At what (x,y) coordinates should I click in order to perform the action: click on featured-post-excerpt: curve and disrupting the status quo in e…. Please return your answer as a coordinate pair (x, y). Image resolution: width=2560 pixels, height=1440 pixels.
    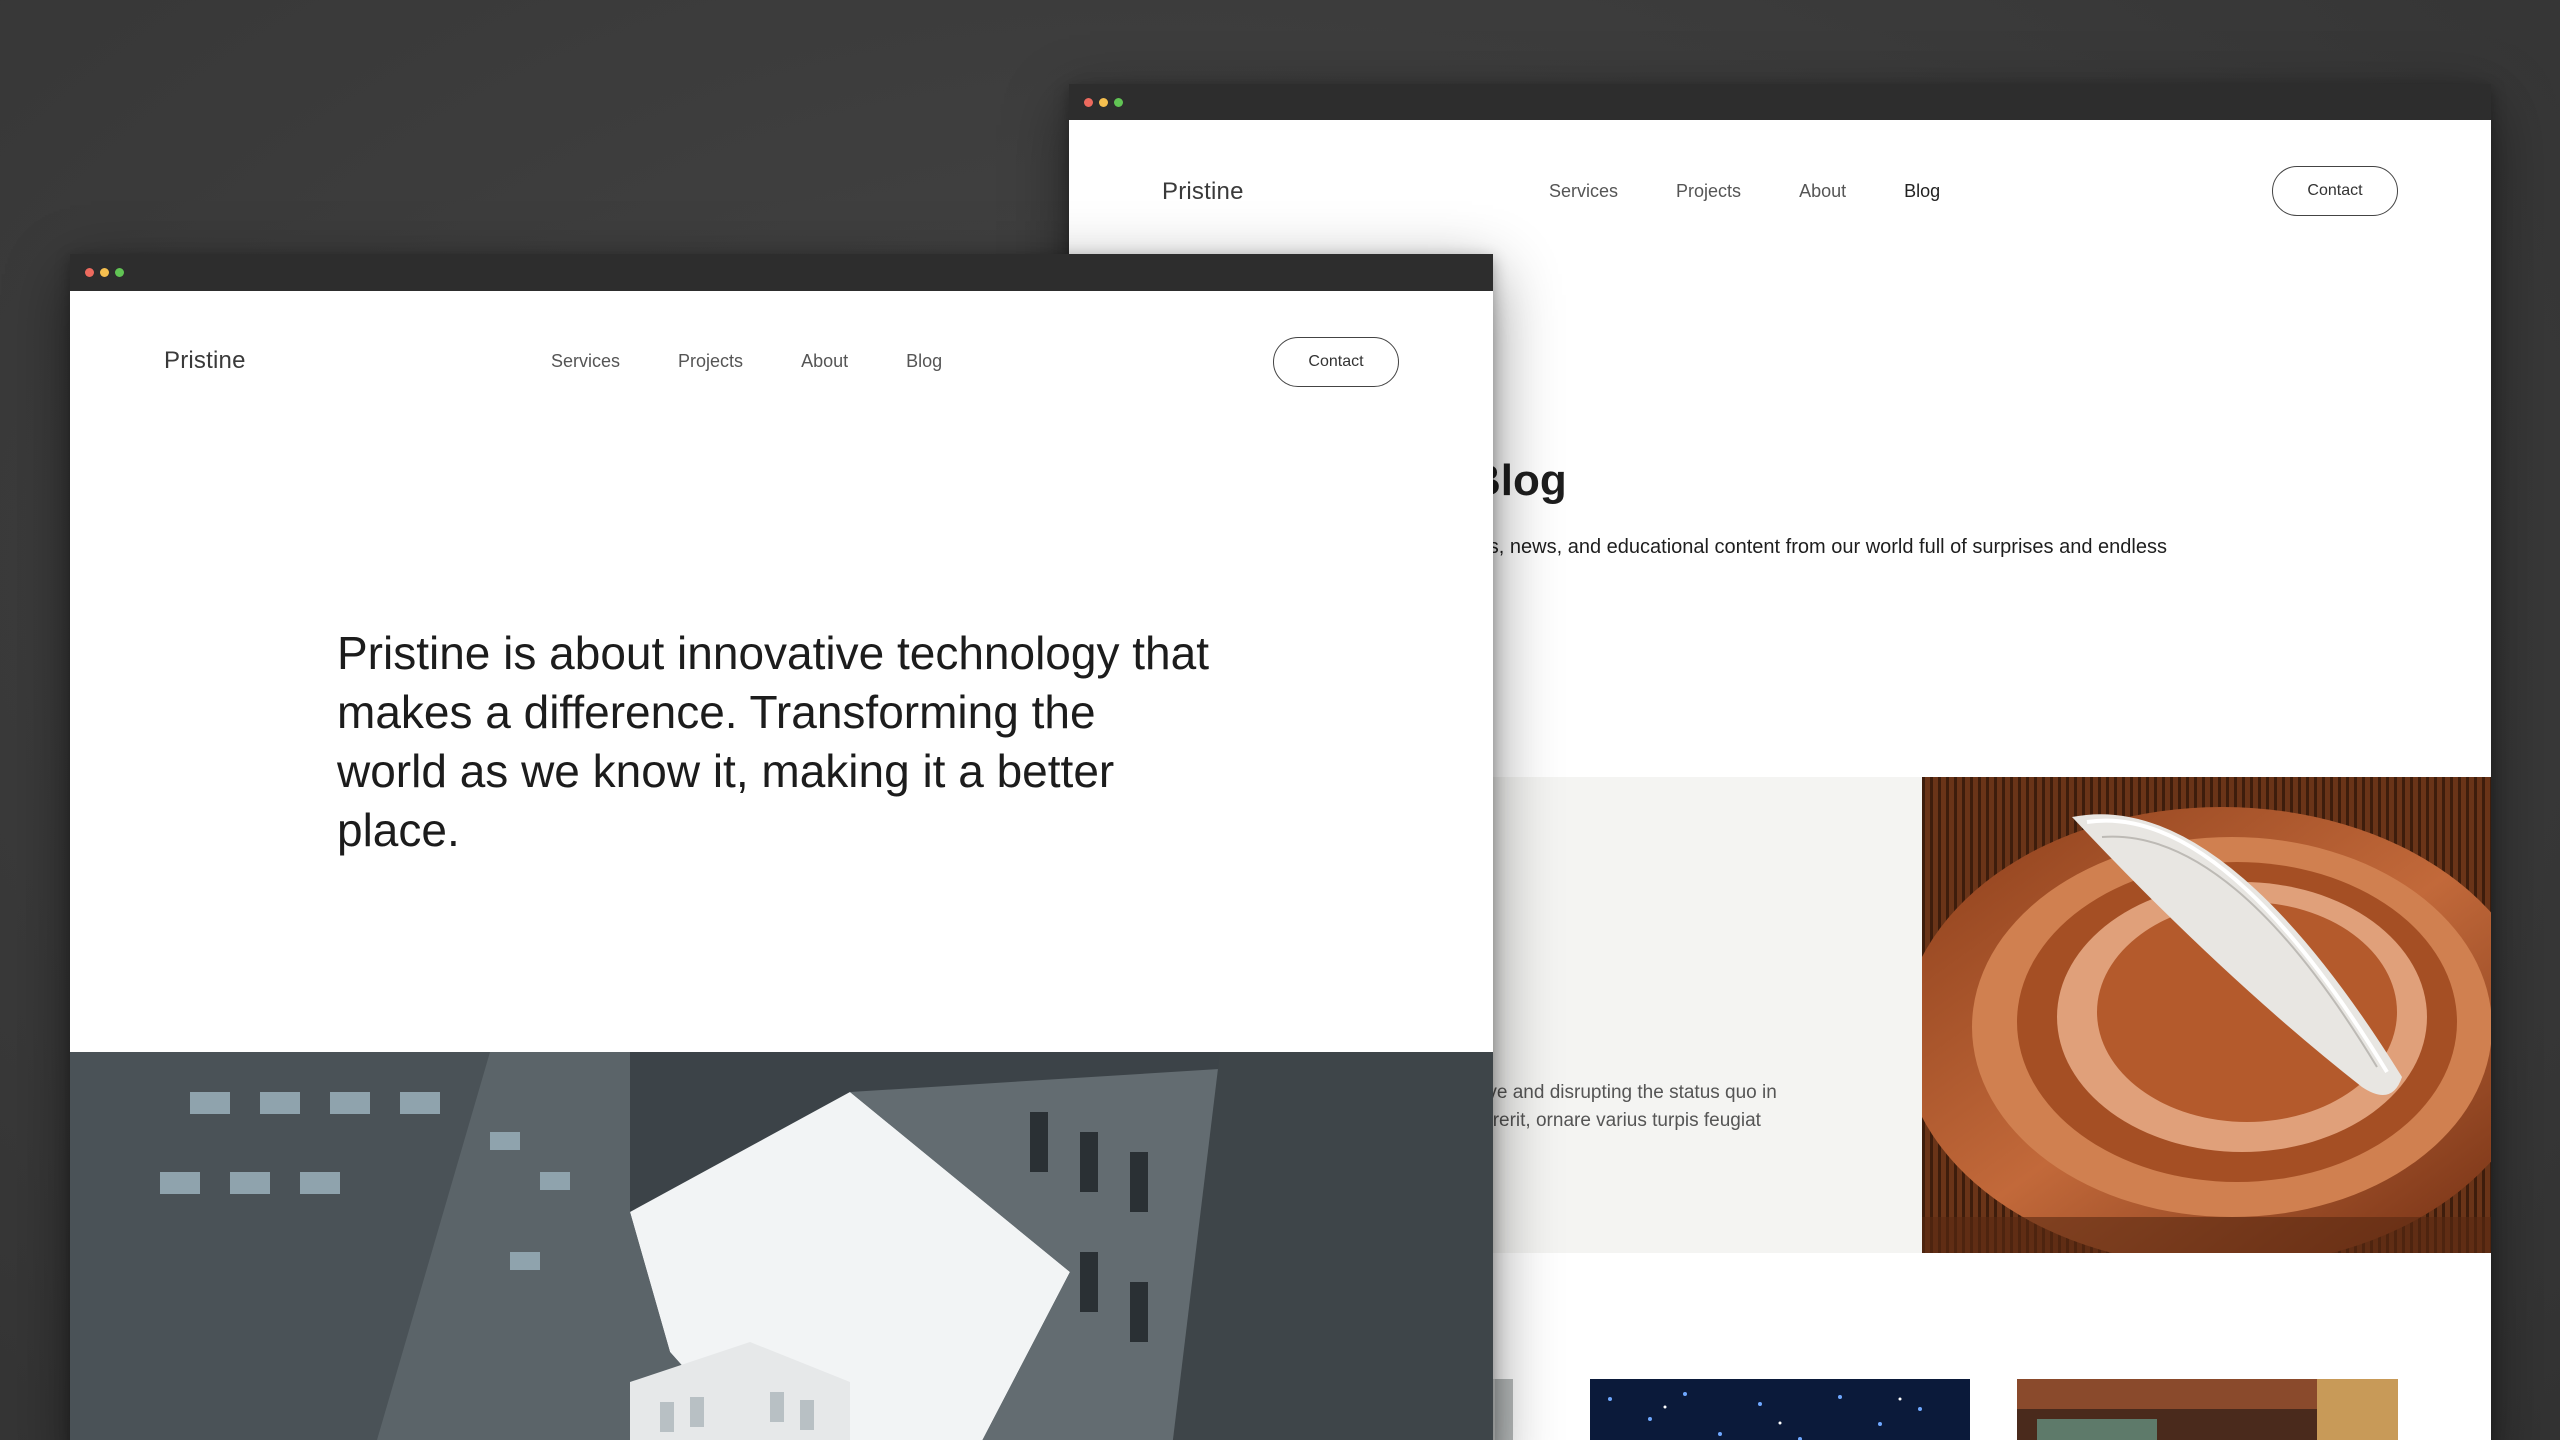
    Looking at the image, I should click on (1619, 1107).